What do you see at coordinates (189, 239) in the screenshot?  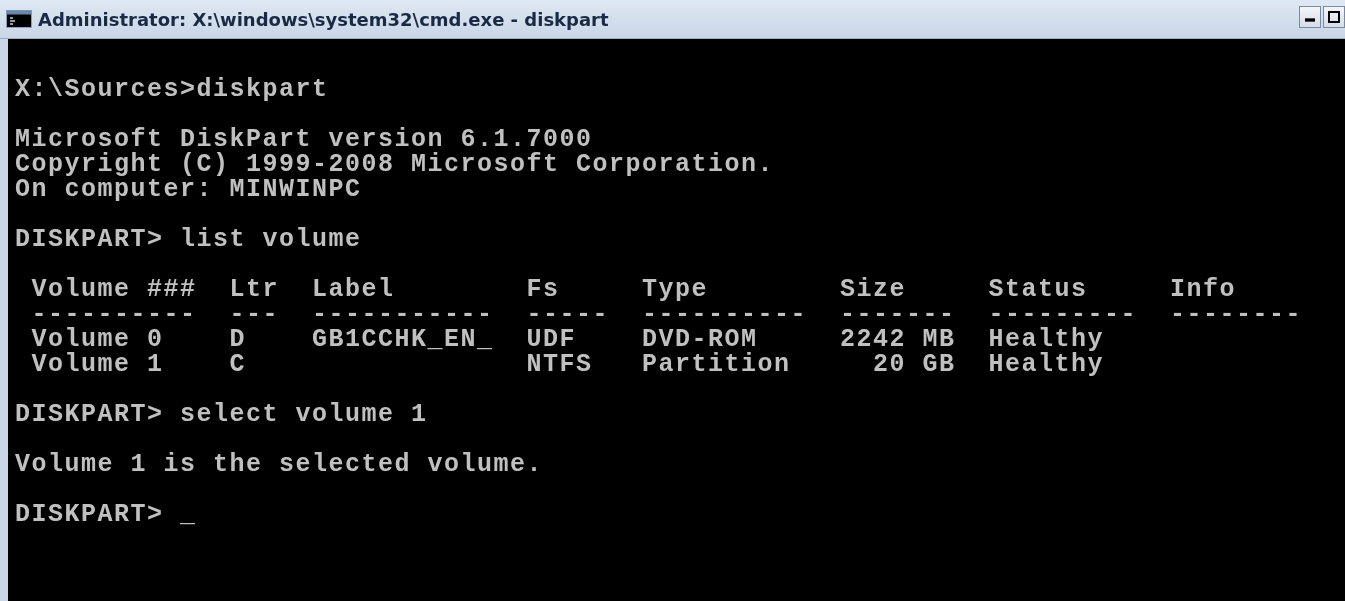 I see `console-line: DISKPART> list volume` at bounding box center [189, 239].